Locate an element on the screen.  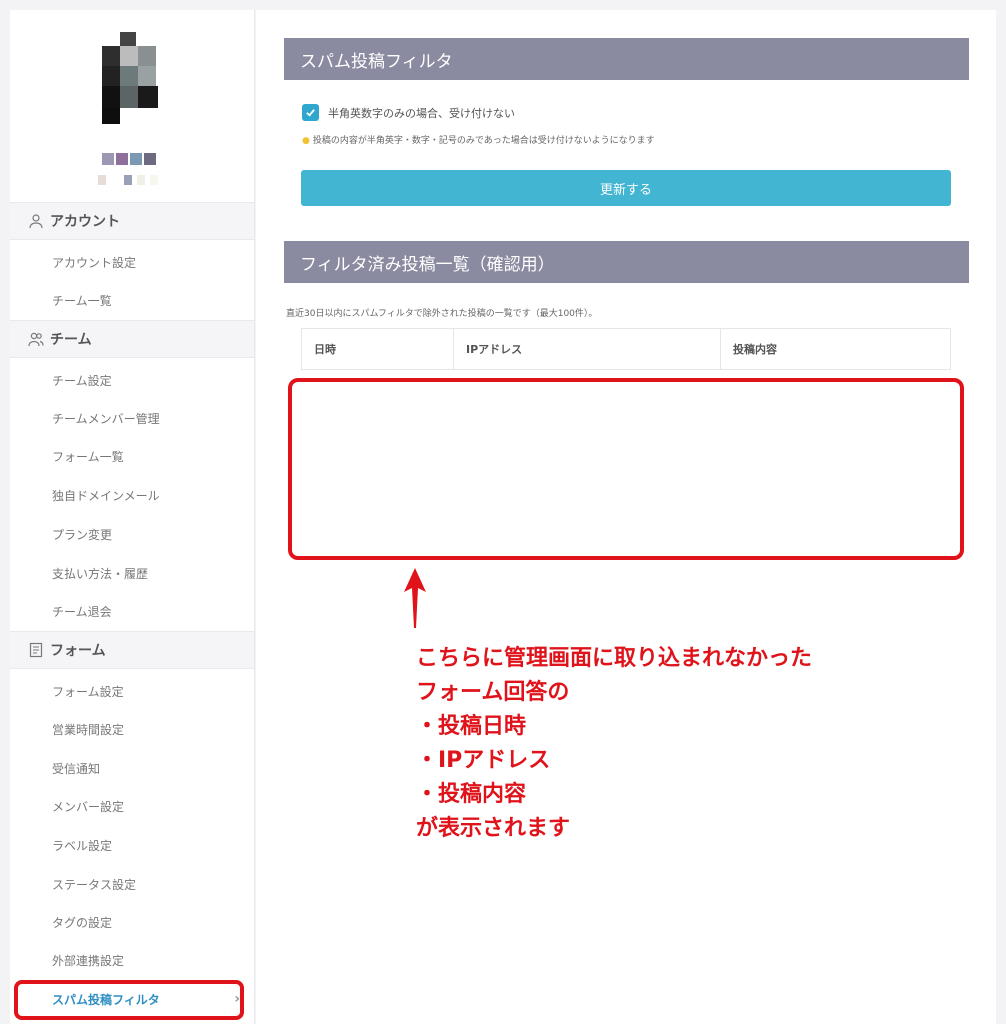
section-account: アカウント is located at coordinates (132, 221).